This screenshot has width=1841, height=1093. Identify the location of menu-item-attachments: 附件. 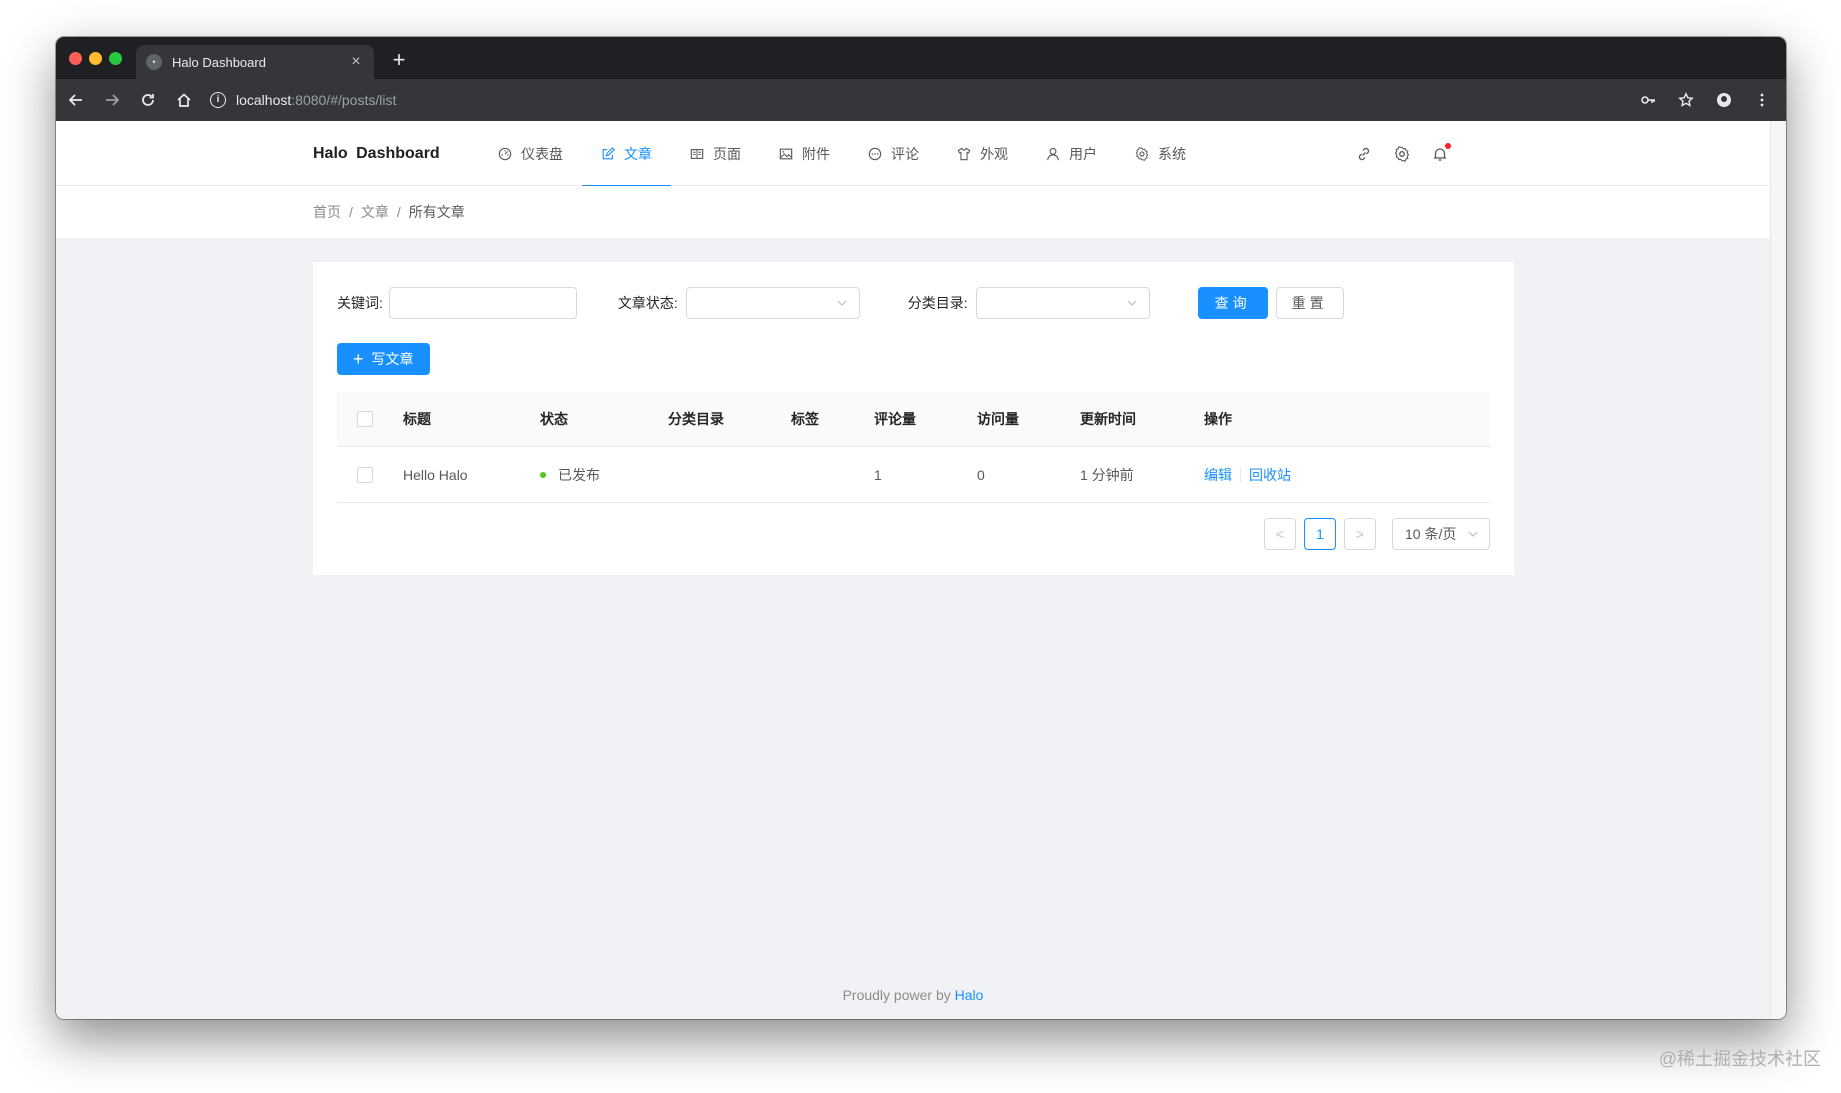
(804, 153).